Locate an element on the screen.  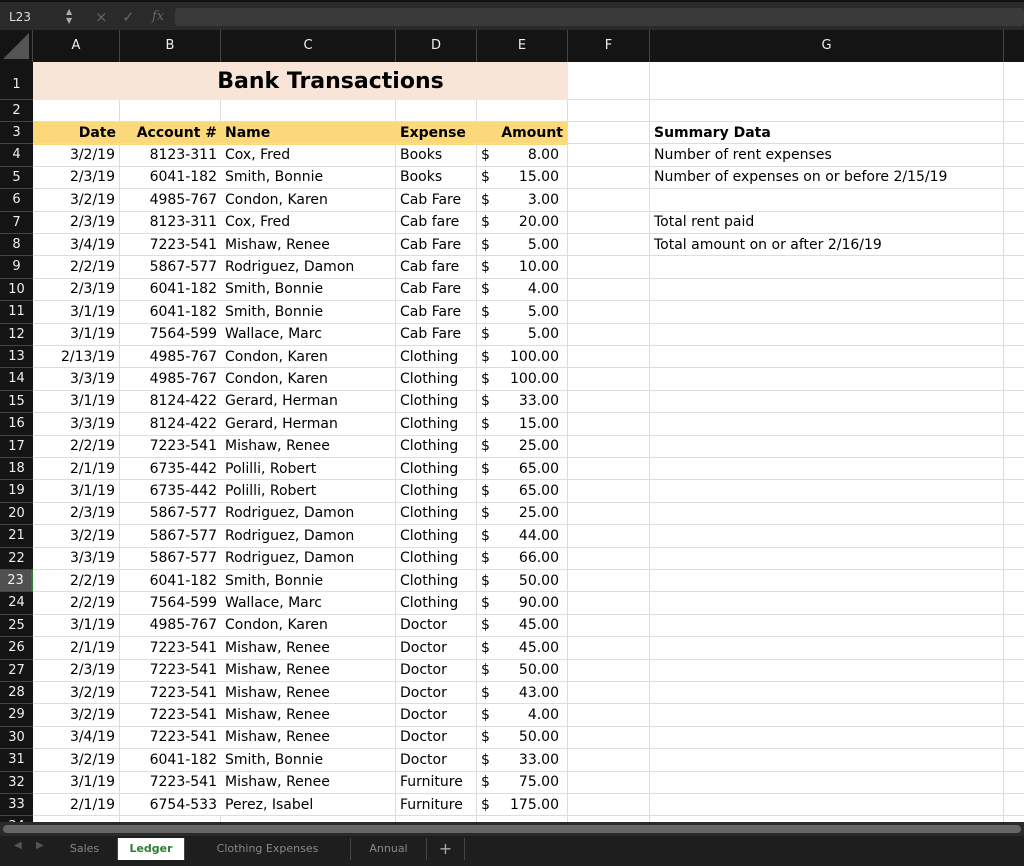
amount-cell: $4.00 is located at coordinates (522, 715).